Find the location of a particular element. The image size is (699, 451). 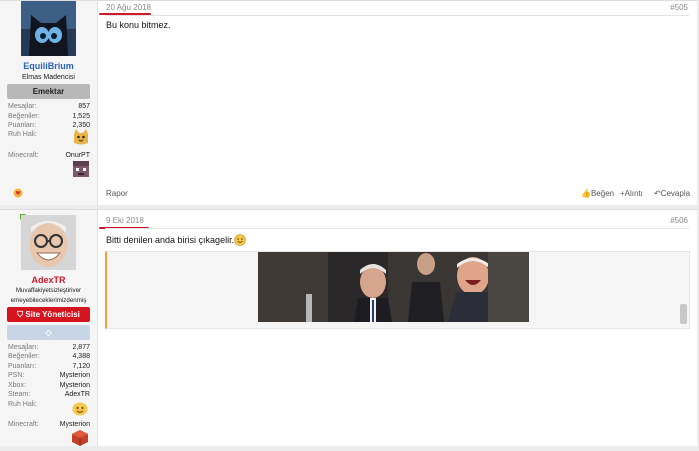

stat-value: OnurPT is located at coordinates (77, 155).